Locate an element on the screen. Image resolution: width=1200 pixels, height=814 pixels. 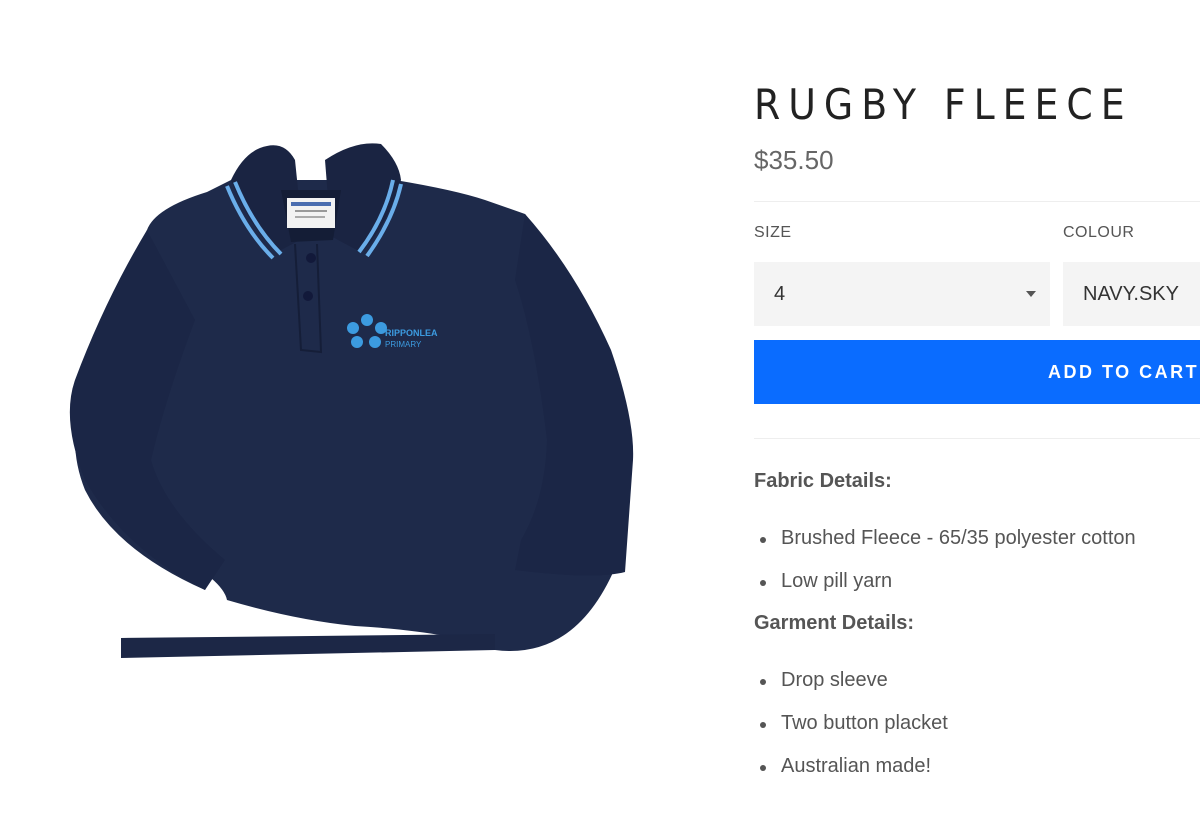
product-price: $35.50 is located at coordinates (794, 160).